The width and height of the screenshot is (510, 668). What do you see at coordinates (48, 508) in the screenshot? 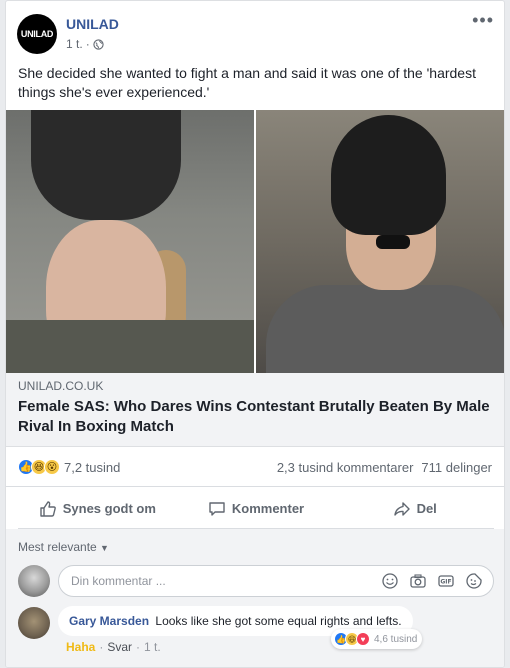
I see `thumbs-up-icon` at bounding box center [48, 508].